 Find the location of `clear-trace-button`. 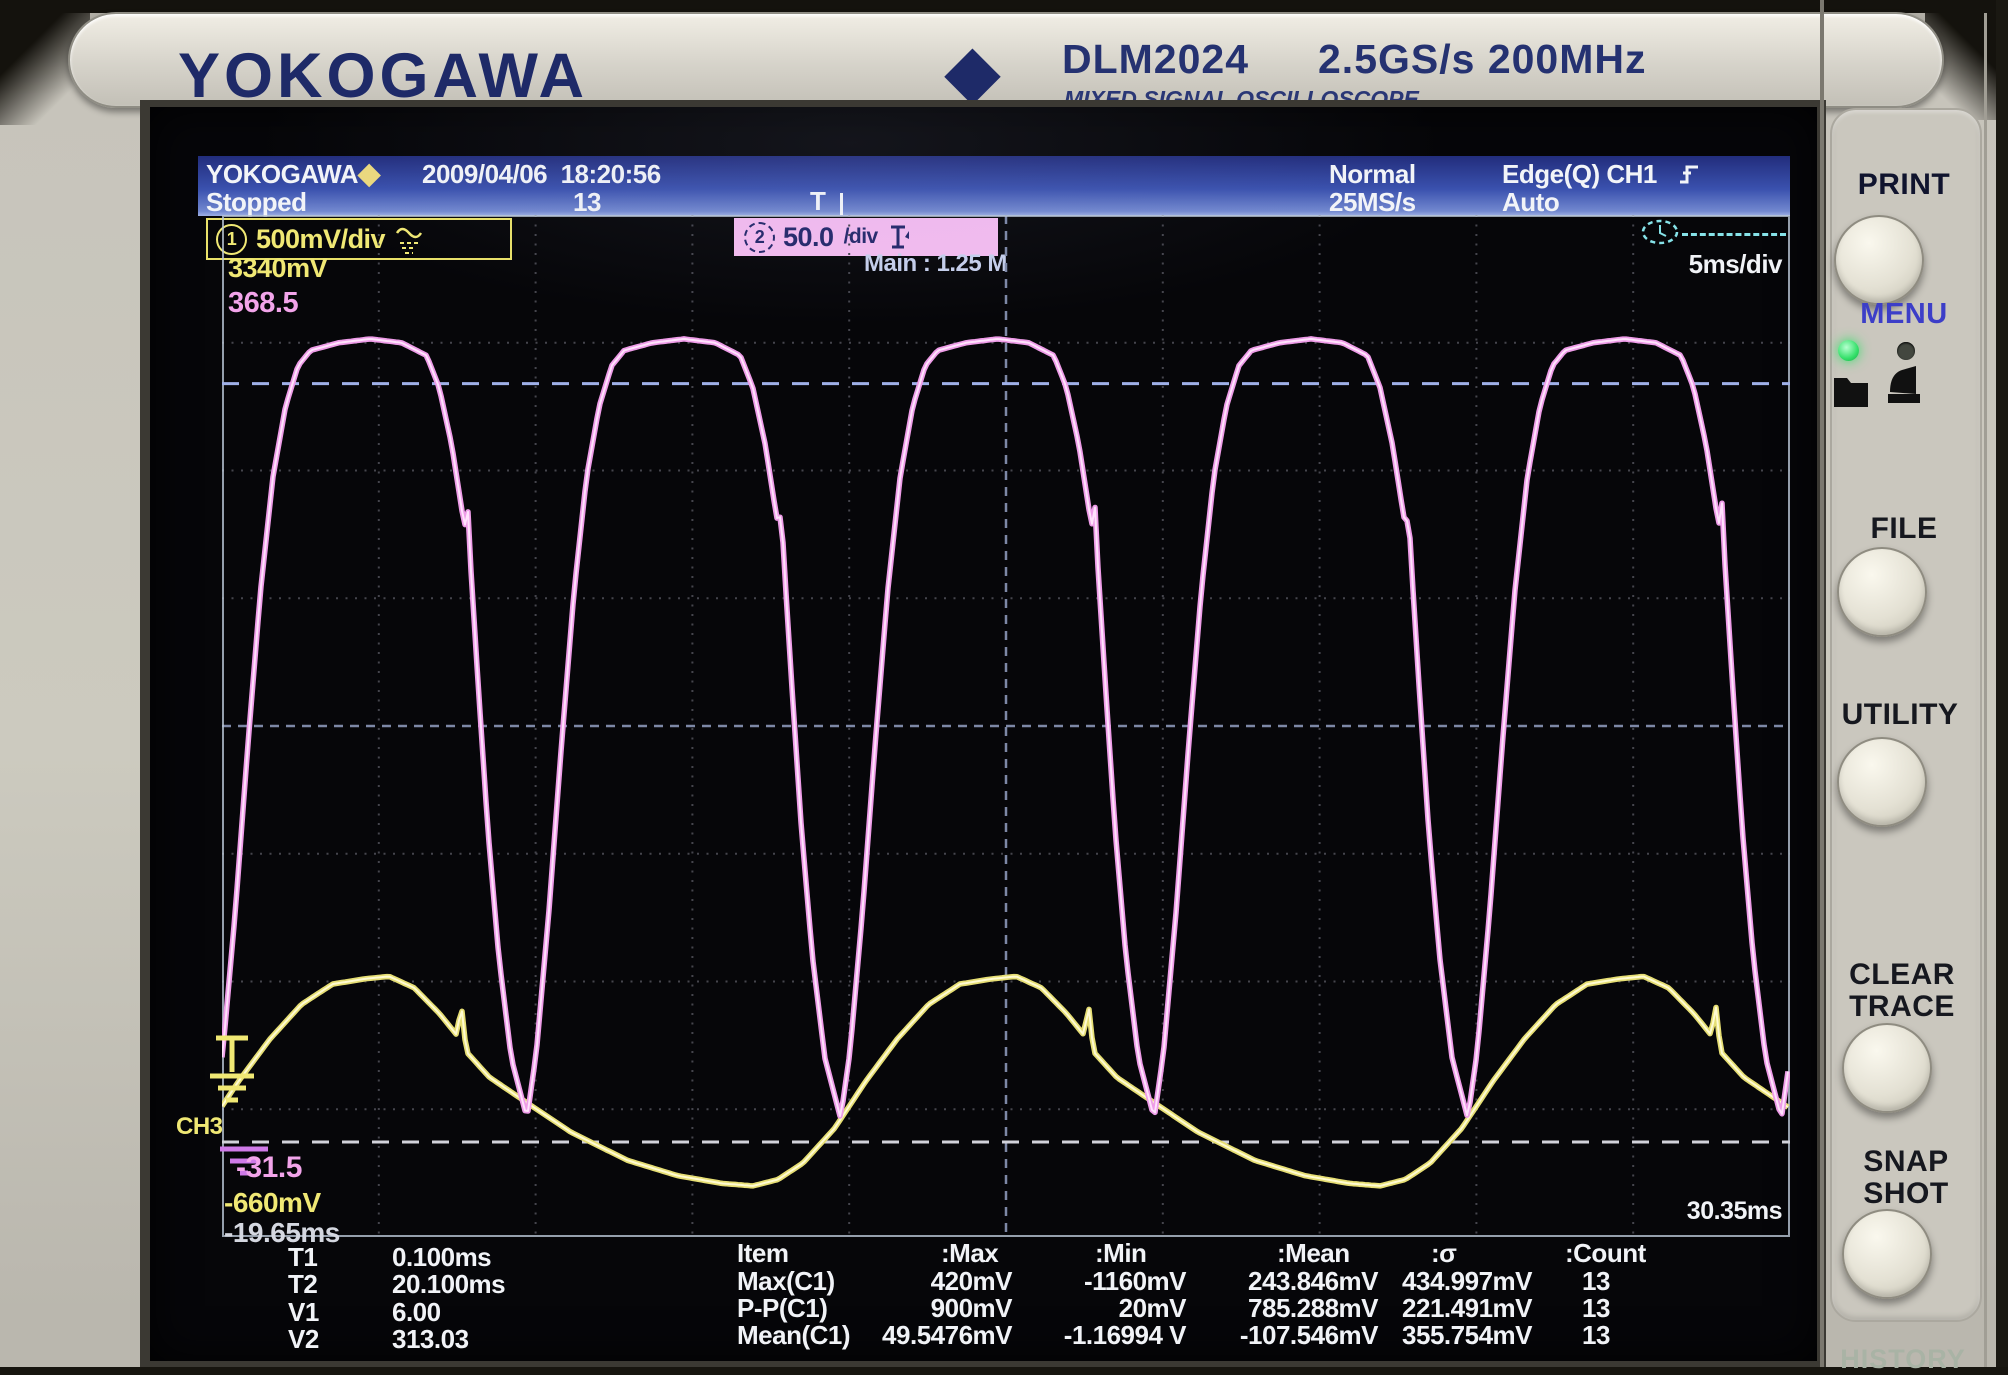

clear-trace-button is located at coordinates (1887, 1068).